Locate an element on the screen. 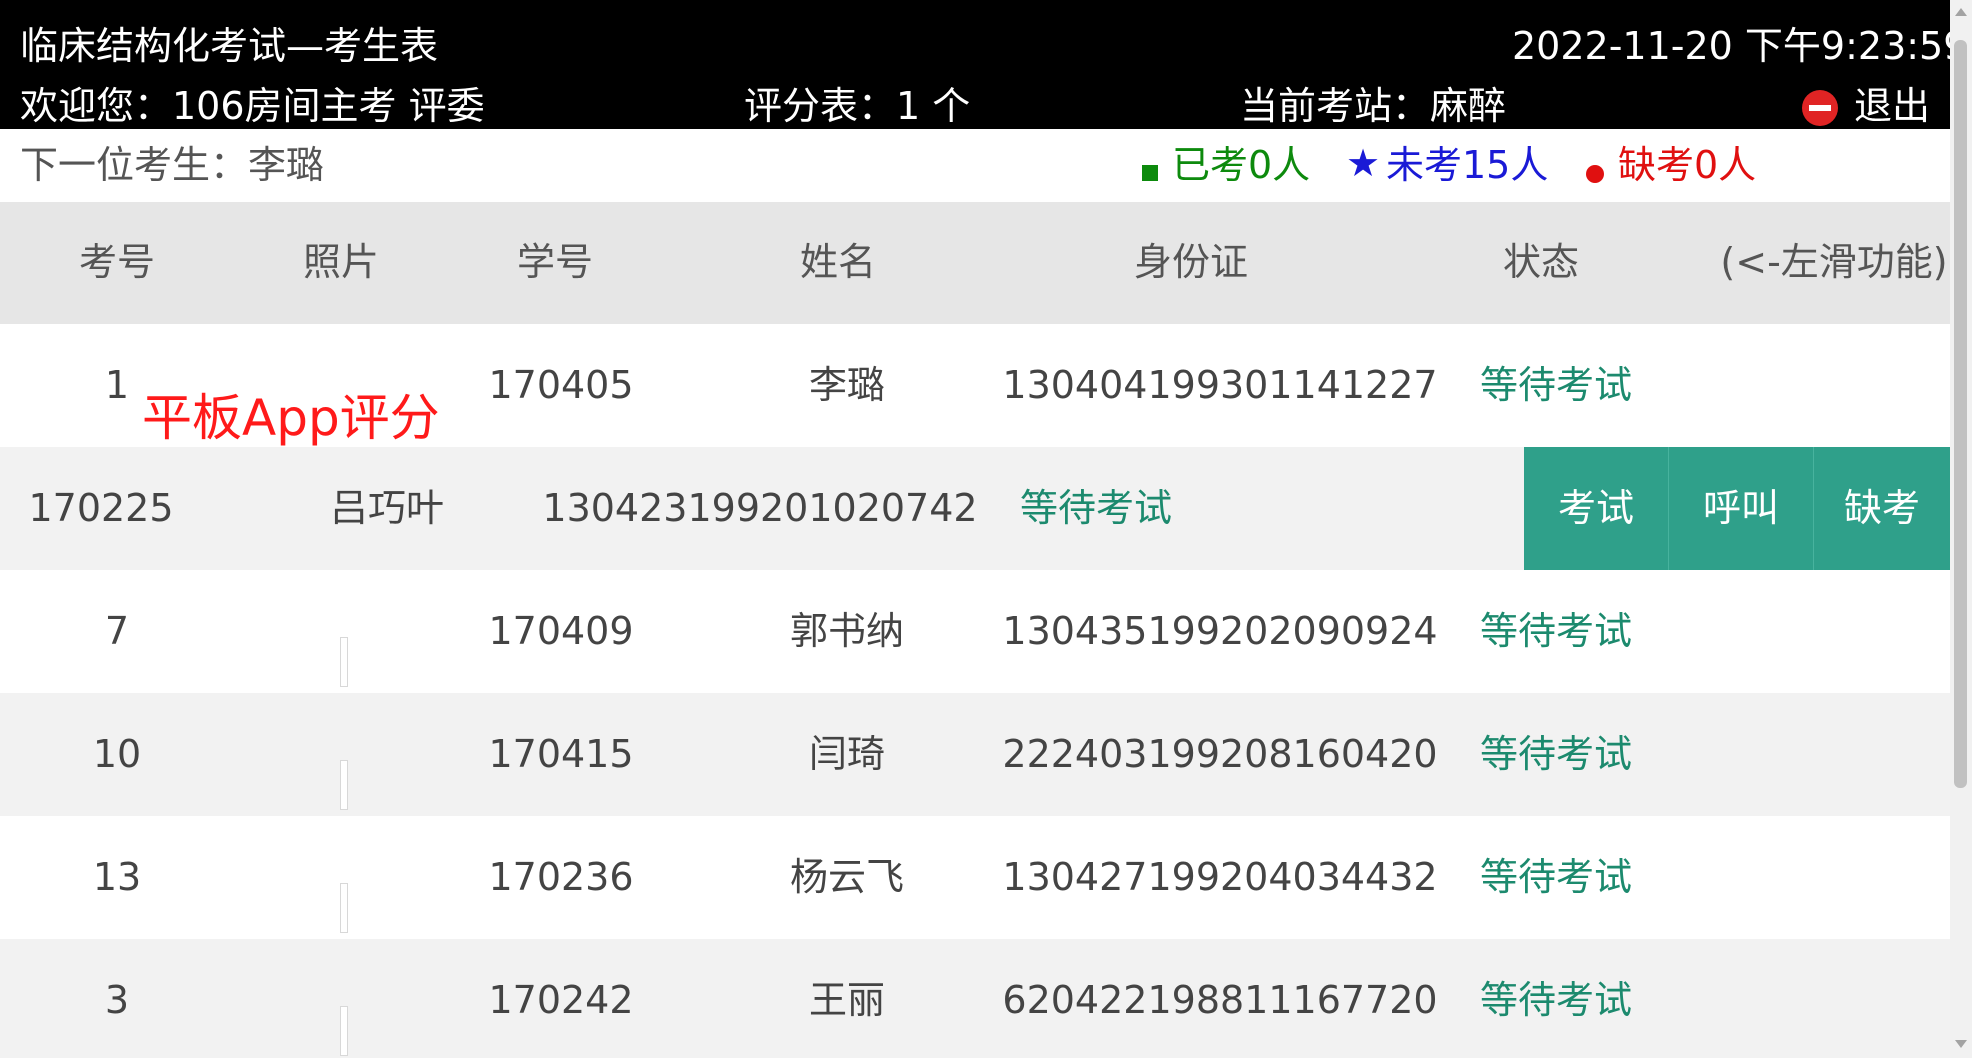 Image resolution: width=1972 pixels, height=1058 pixels. cell-id-card: 130427199204034432 is located at coordinates (1220, 877).